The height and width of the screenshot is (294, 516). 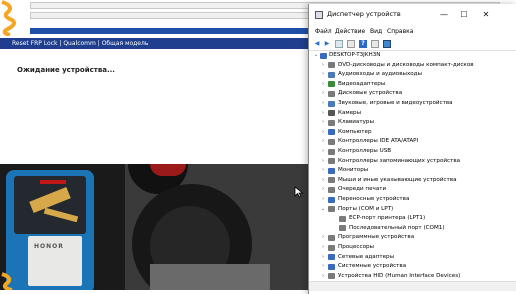 I want to click on tree-category: › Звуковые, игровые и видеоустройства, so click(x=412, y=103).